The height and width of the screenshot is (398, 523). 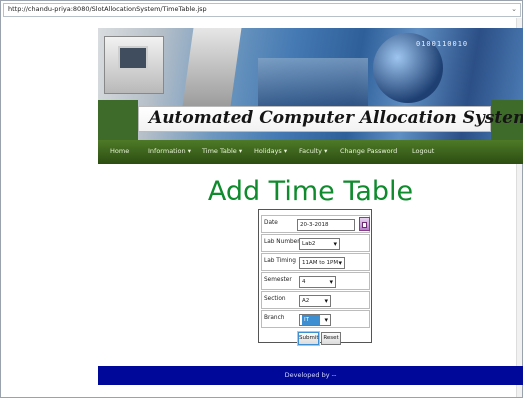 What do you see at coordinates (423, 151) in the screenshot?
I see `nav-logout: Logout` at bounding box center [423, 151].